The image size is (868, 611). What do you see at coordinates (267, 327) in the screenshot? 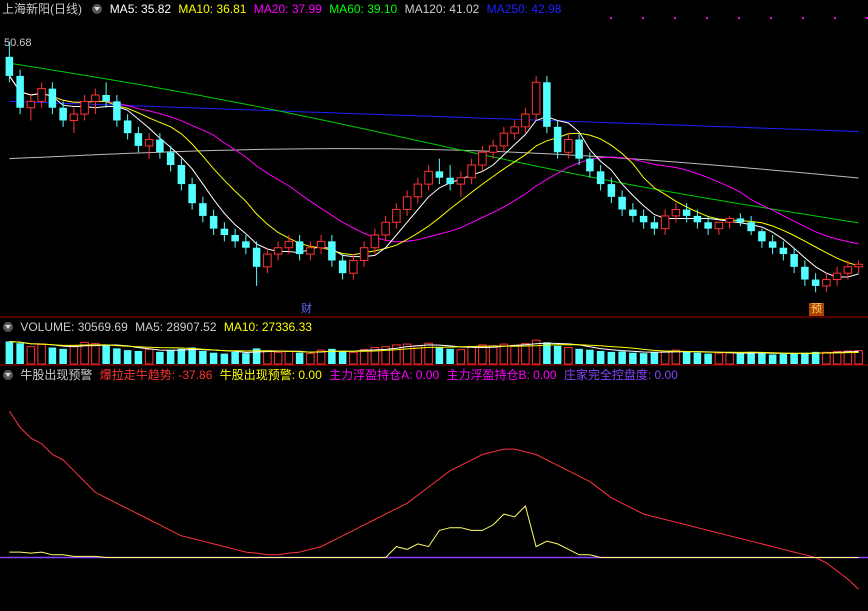
I see `volume-ma-label: MA10: 27336.33` at bounding box center [267, 327].